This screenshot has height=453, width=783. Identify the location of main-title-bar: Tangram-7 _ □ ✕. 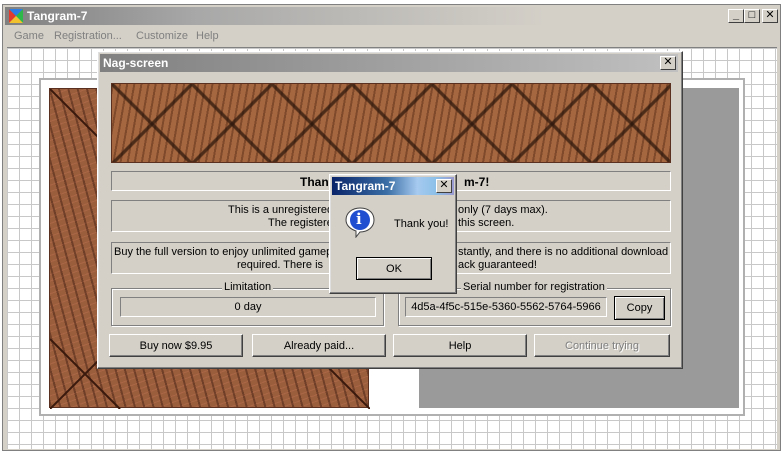
(391, 16).